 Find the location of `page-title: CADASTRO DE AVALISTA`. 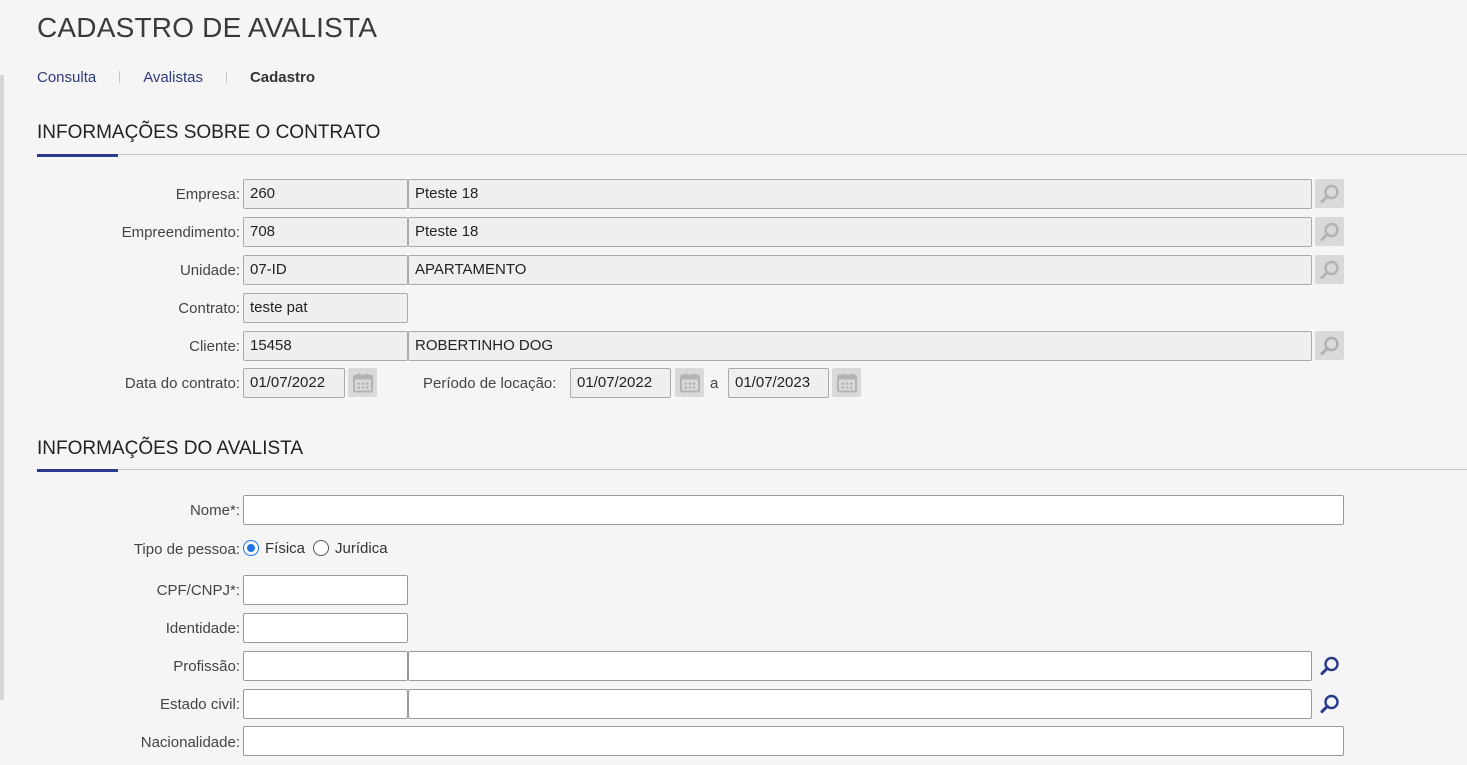

page-title: CADASTRO DE AVALISTA is located at coordinates (207, 27).